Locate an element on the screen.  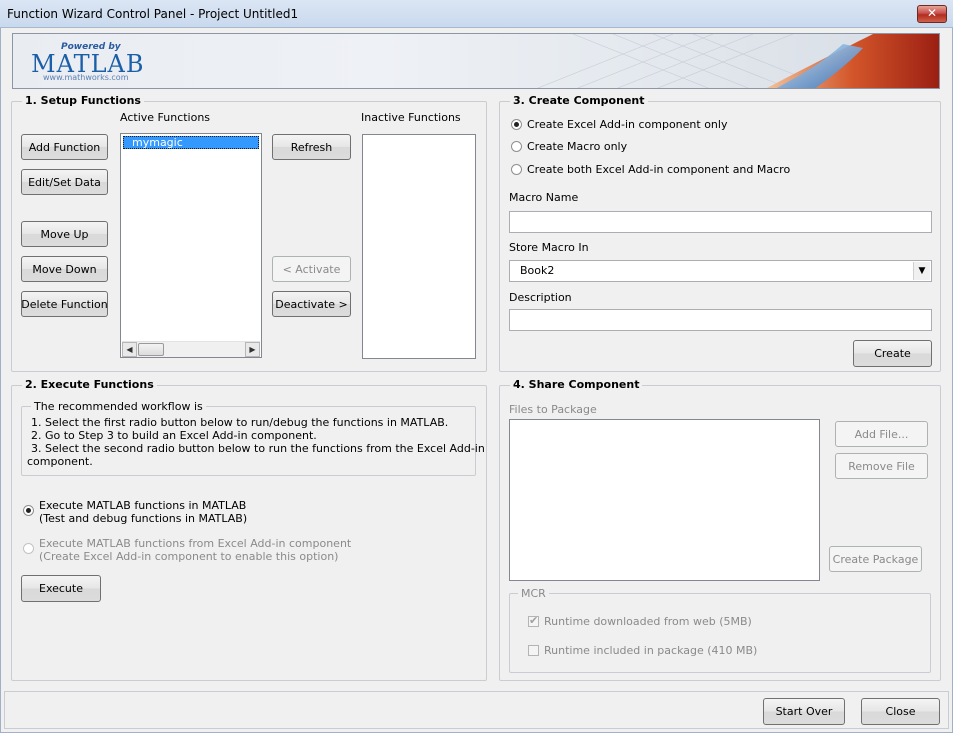
macro-name-input is located at coordinates (720, 222).